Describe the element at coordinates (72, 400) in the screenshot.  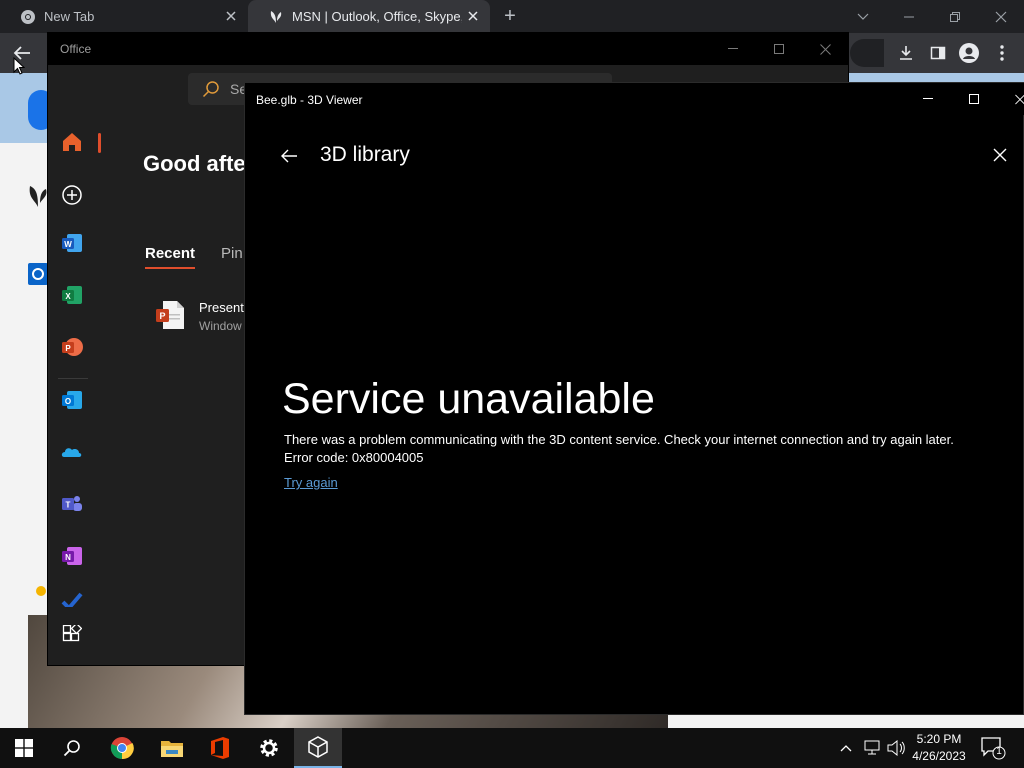
I see `outlook-icon: O` at that location.